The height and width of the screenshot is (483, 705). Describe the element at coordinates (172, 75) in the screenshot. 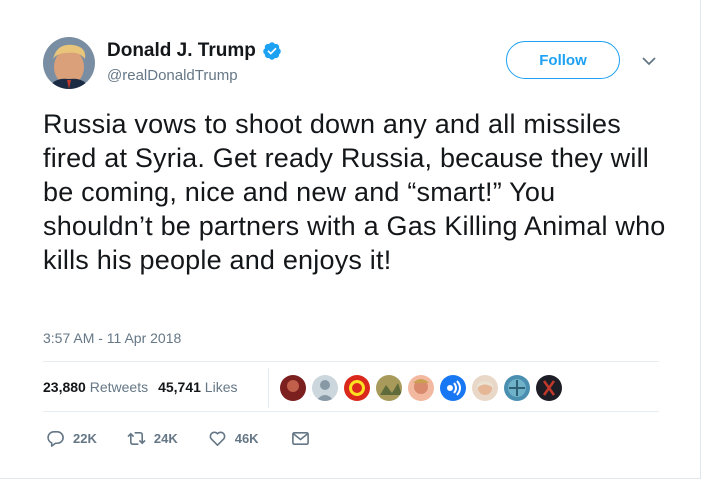

I see `user-handle: @realDonaldTrump` at that location.